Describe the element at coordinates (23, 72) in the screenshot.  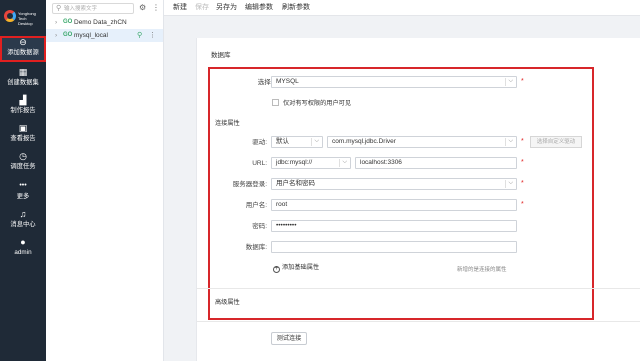
I see `dataset-icon: ▦` at that location.